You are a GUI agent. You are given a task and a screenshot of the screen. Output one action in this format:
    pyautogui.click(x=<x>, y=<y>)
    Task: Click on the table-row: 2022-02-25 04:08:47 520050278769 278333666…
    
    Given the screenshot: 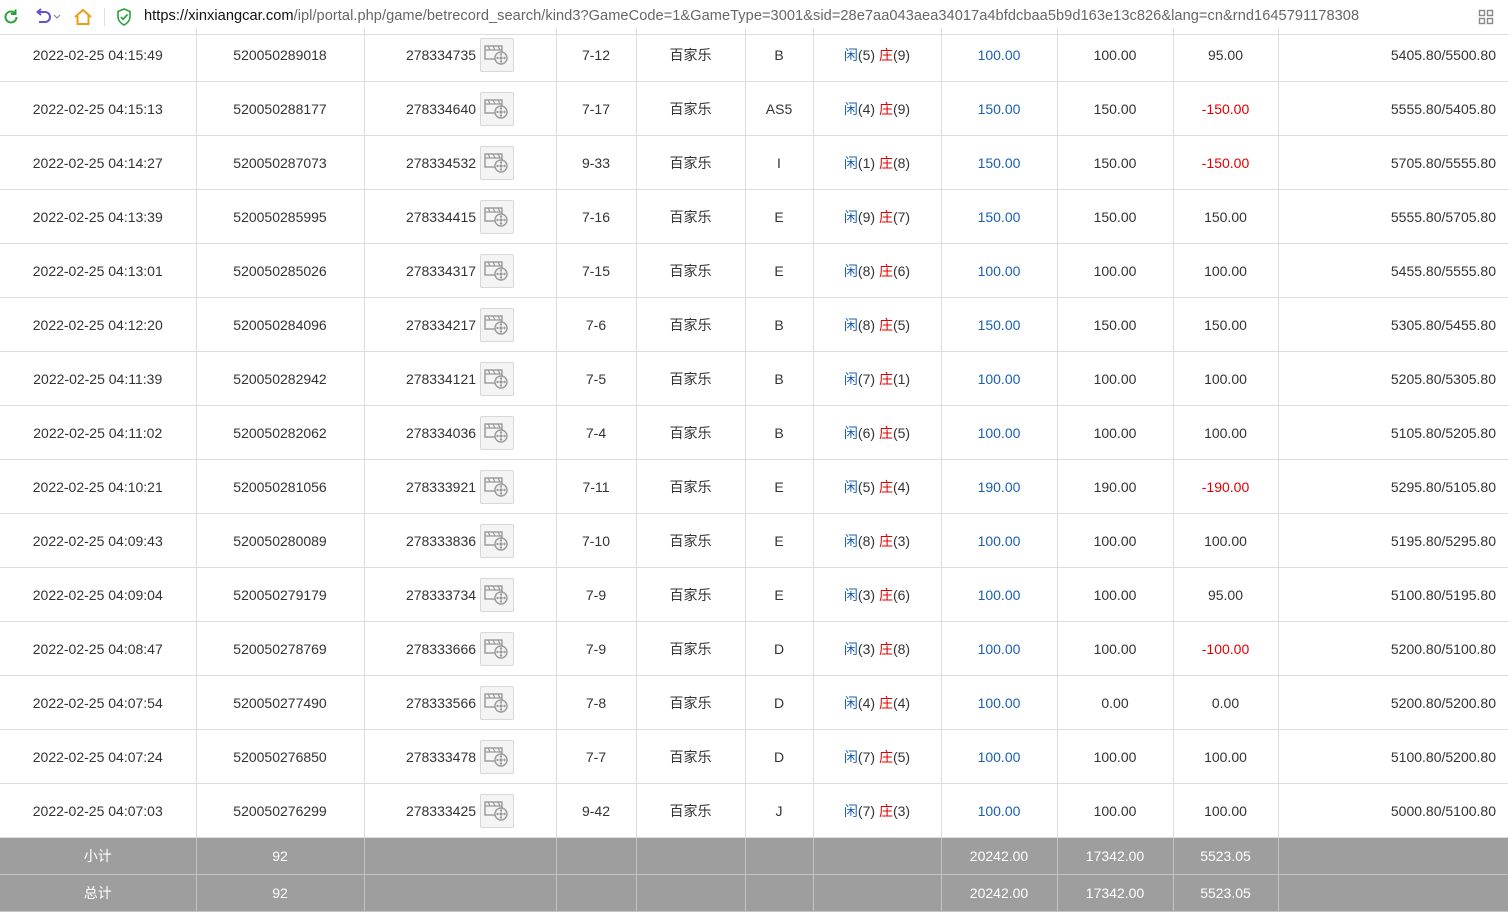 What is the action you would take?
    pyautogui.click(x=754, y=648)
    